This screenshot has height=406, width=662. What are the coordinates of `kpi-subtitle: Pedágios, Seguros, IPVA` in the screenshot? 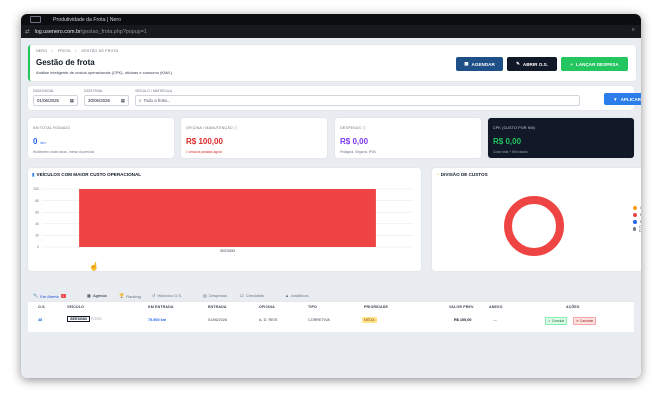 It's located at (358, 152).